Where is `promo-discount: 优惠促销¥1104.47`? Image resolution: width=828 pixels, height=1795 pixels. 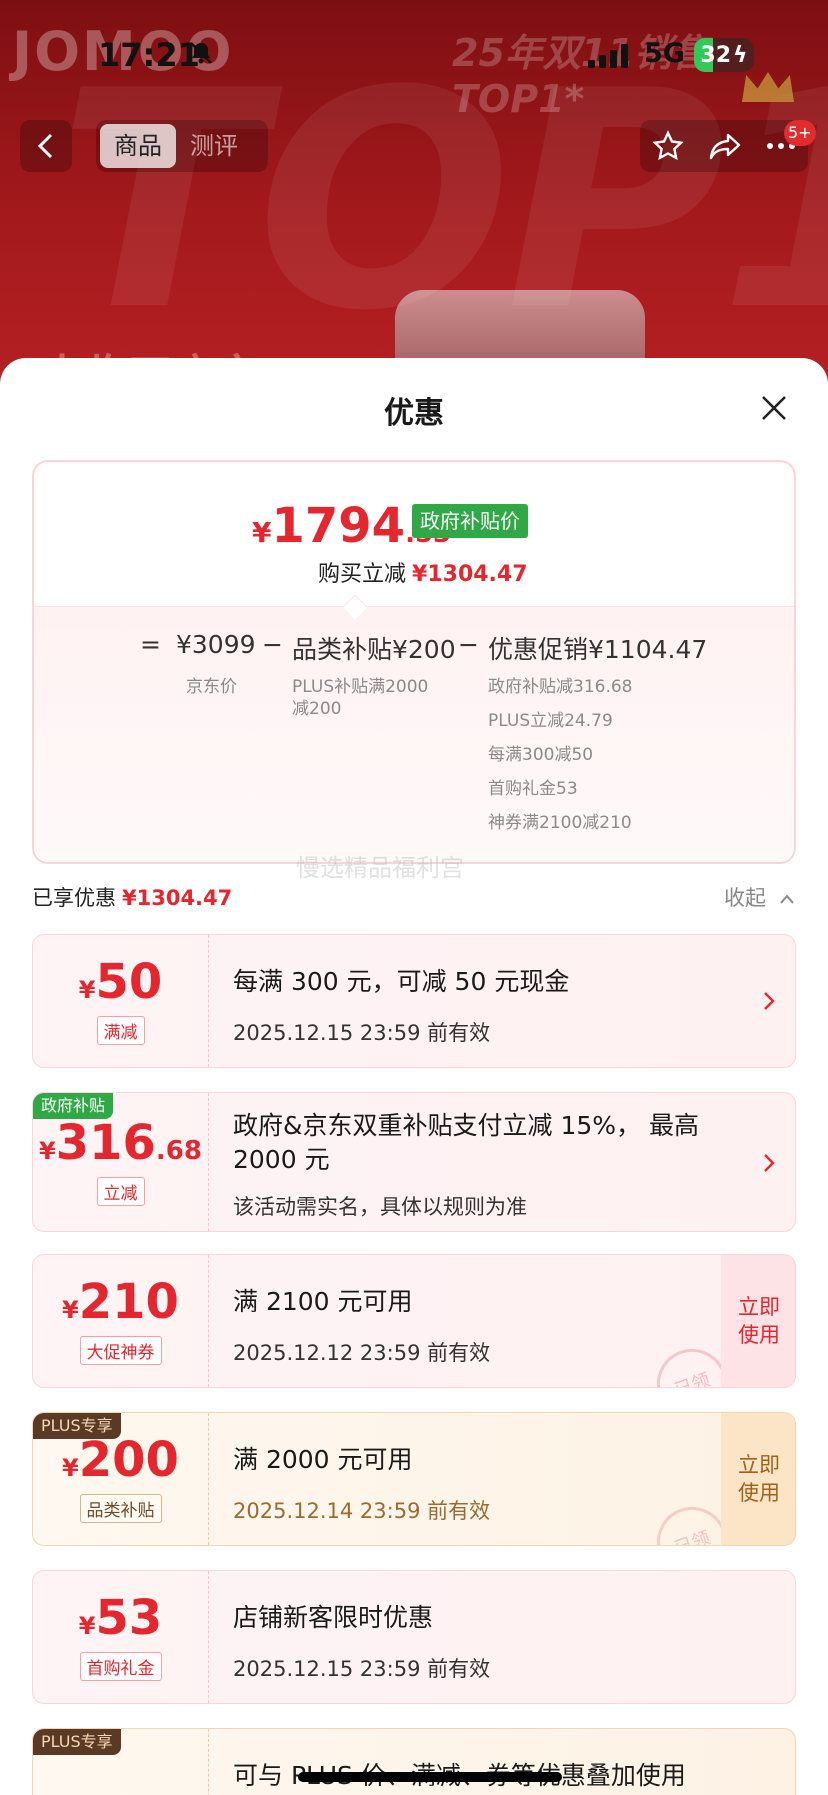 promo-discount: 优惠促销¥1104.47 is located at coordinates (598, 649).